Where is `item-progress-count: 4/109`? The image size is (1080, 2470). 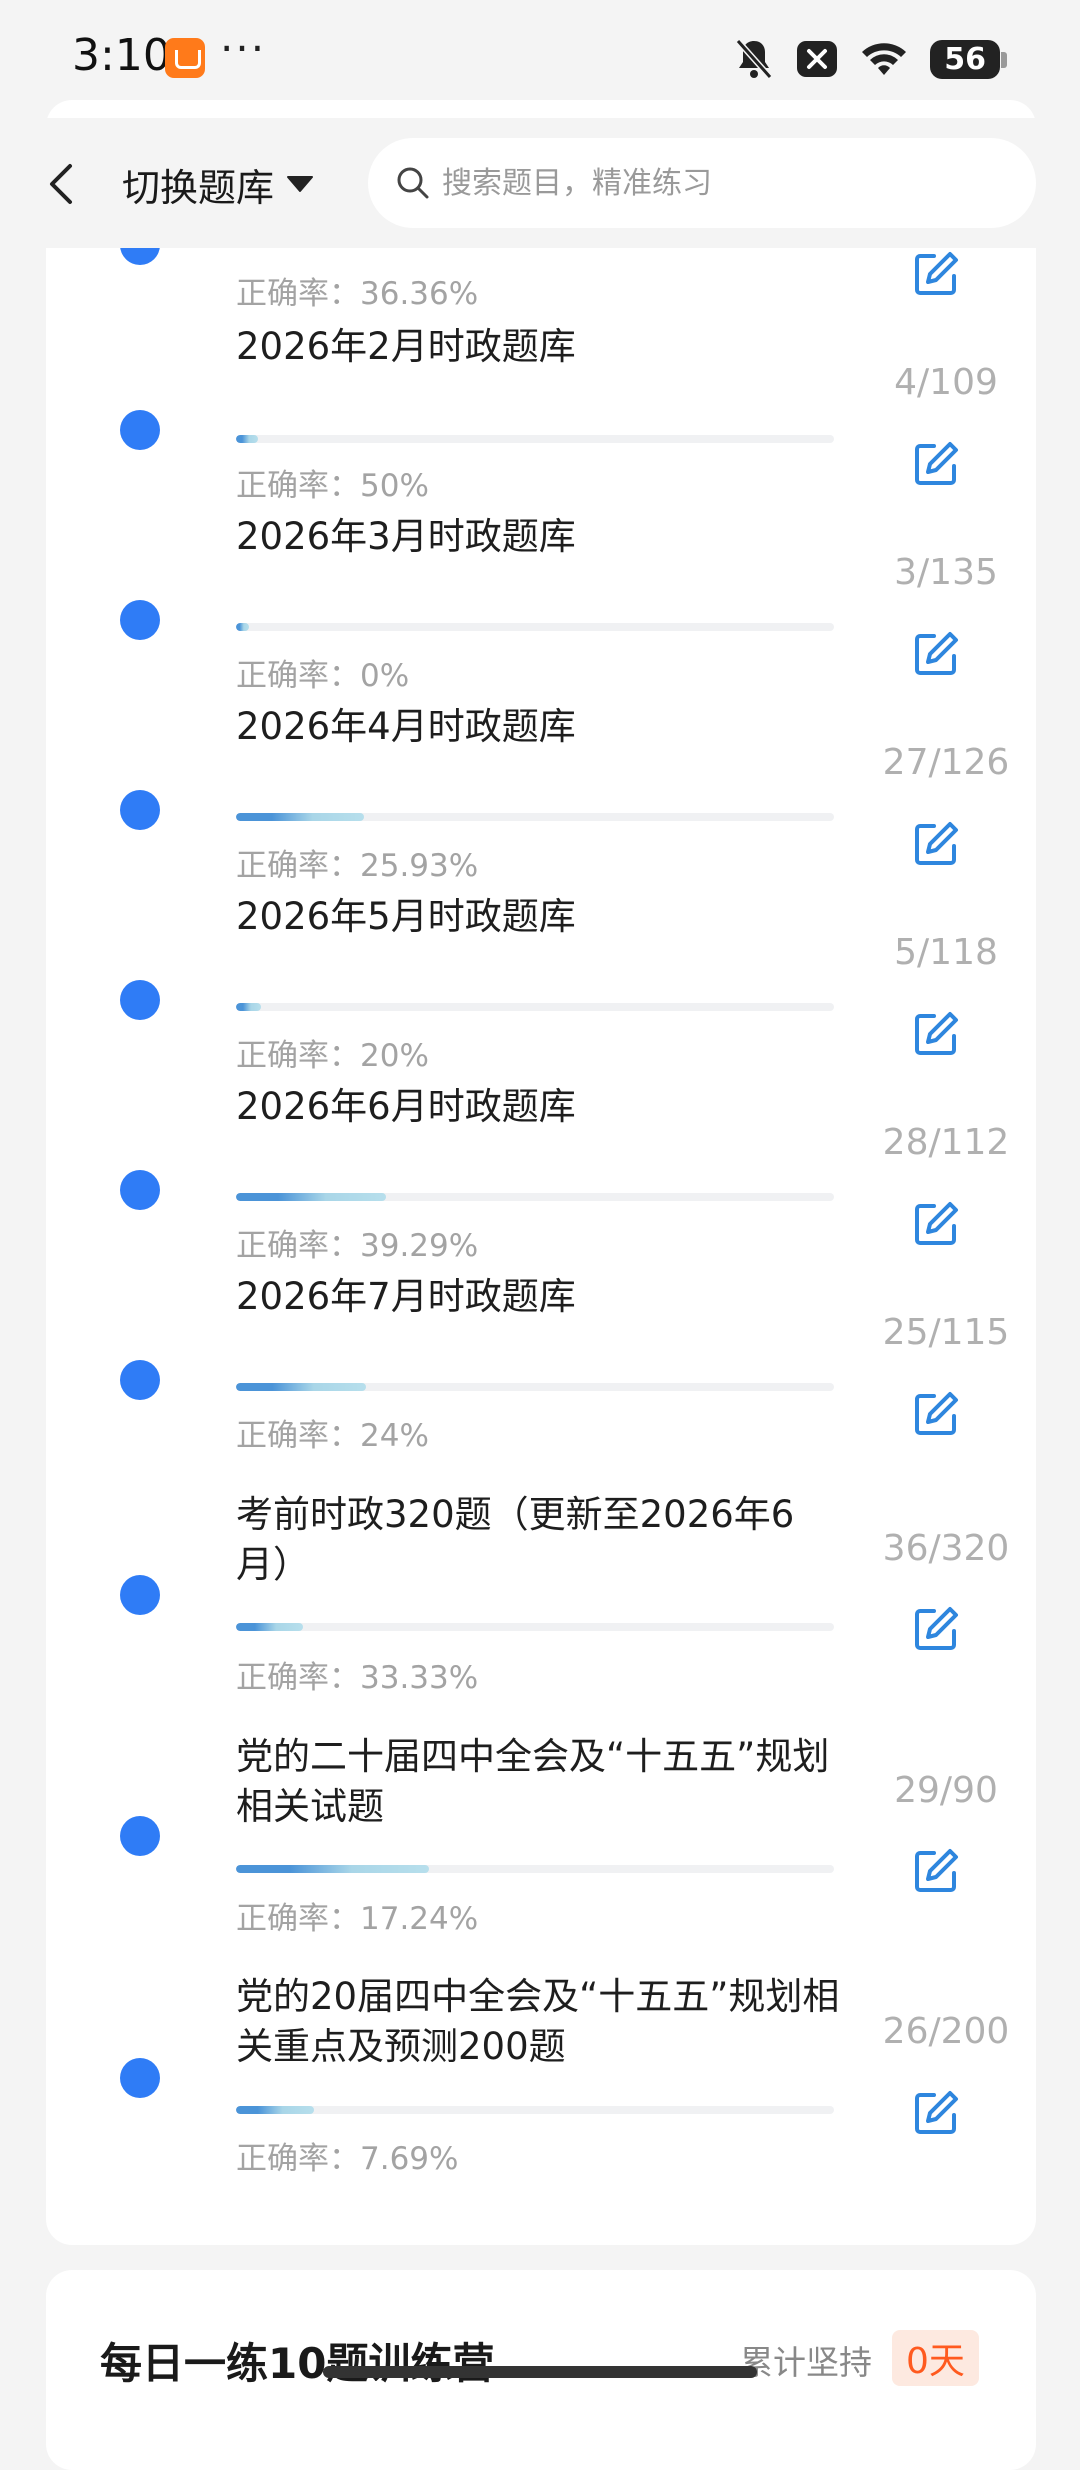
item-progress-count: 4/109 is located at coordinates (946, 382).